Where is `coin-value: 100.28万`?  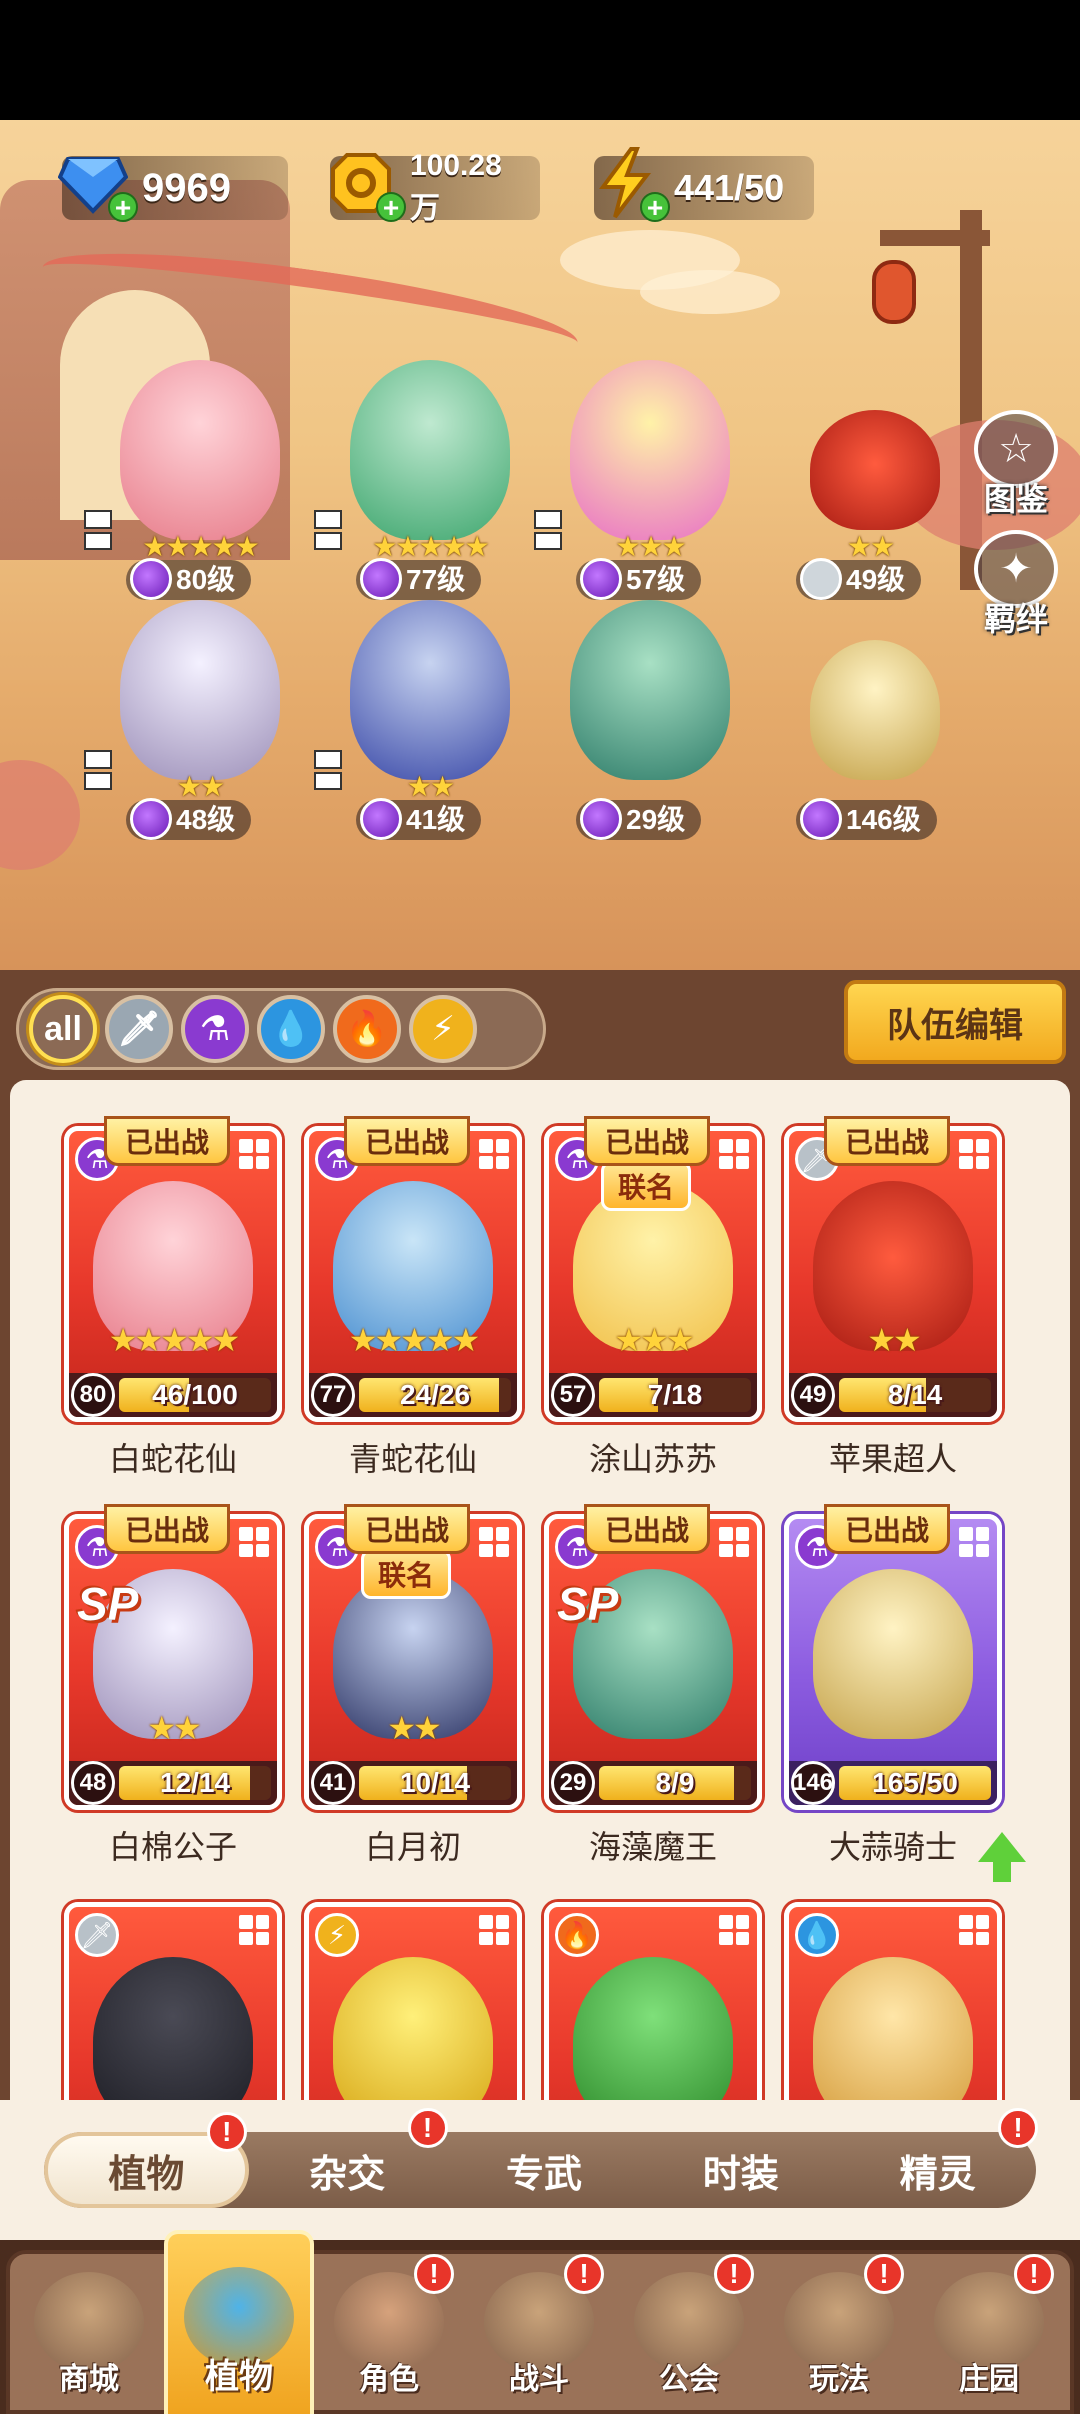 coin-value: 100.28万 is located at coordinates (456, 187).